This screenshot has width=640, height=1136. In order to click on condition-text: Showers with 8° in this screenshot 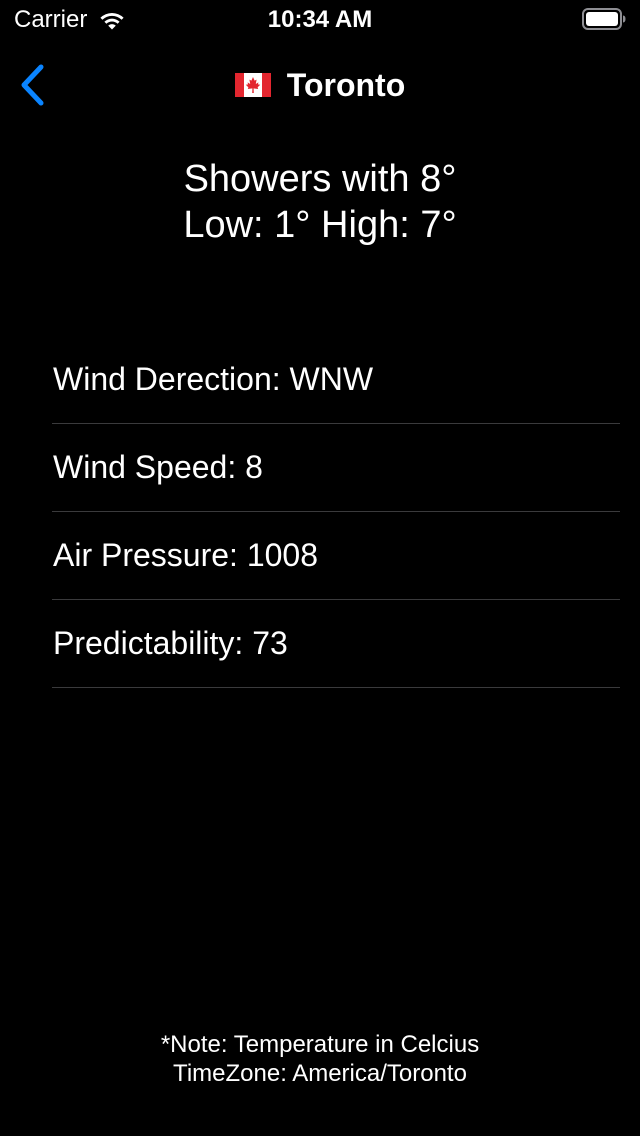, I will do `click(320, 179)`.